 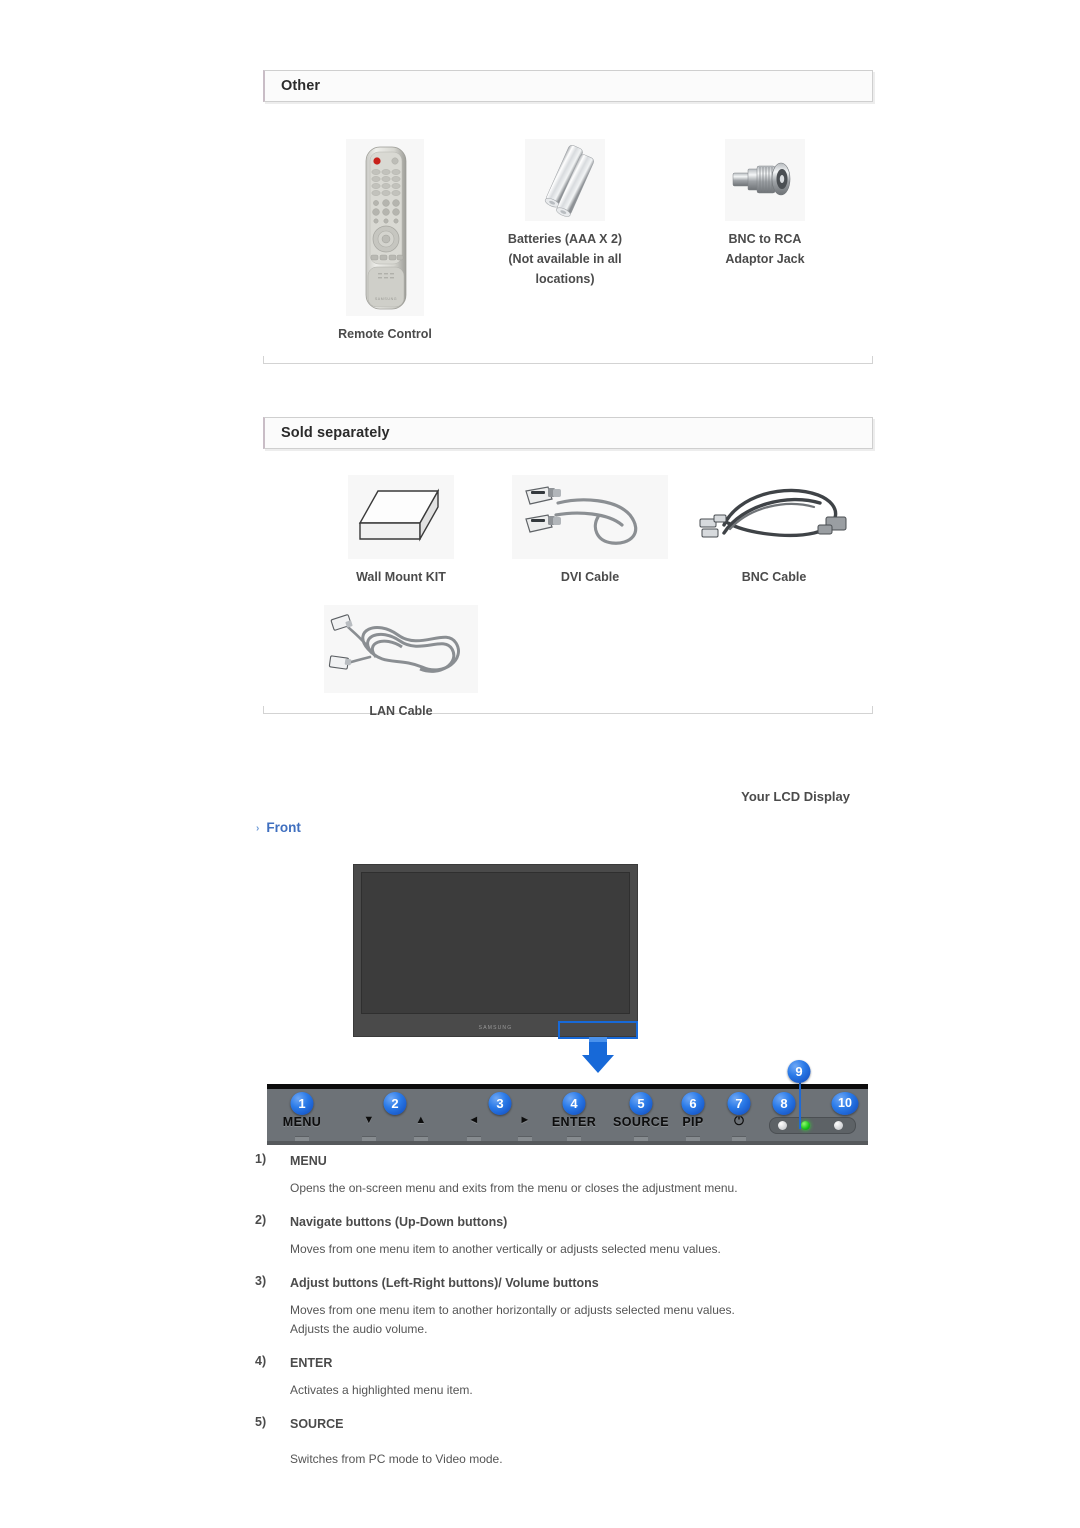 What do you see at coordinates (739, 1121) in the screenshot?
I see `control-power-icon` at bounding box center [739, 1121].